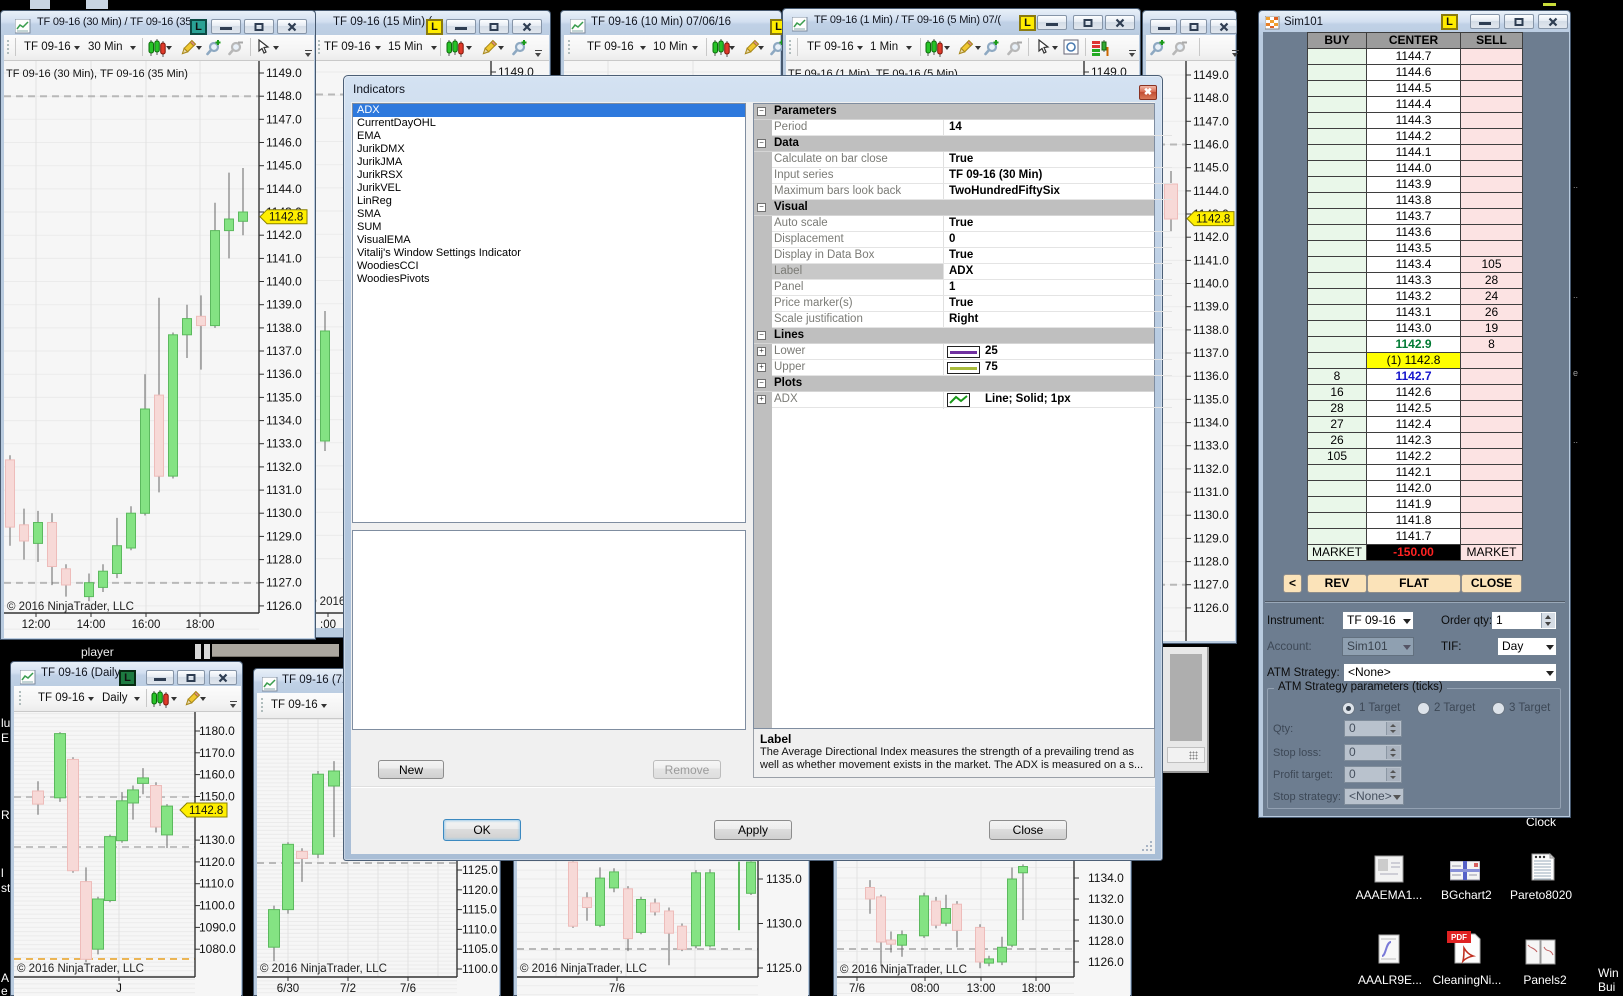 The height and width of the screenshot is (996, 1623). I want to click on svg-text: :00, so click(328, 623).